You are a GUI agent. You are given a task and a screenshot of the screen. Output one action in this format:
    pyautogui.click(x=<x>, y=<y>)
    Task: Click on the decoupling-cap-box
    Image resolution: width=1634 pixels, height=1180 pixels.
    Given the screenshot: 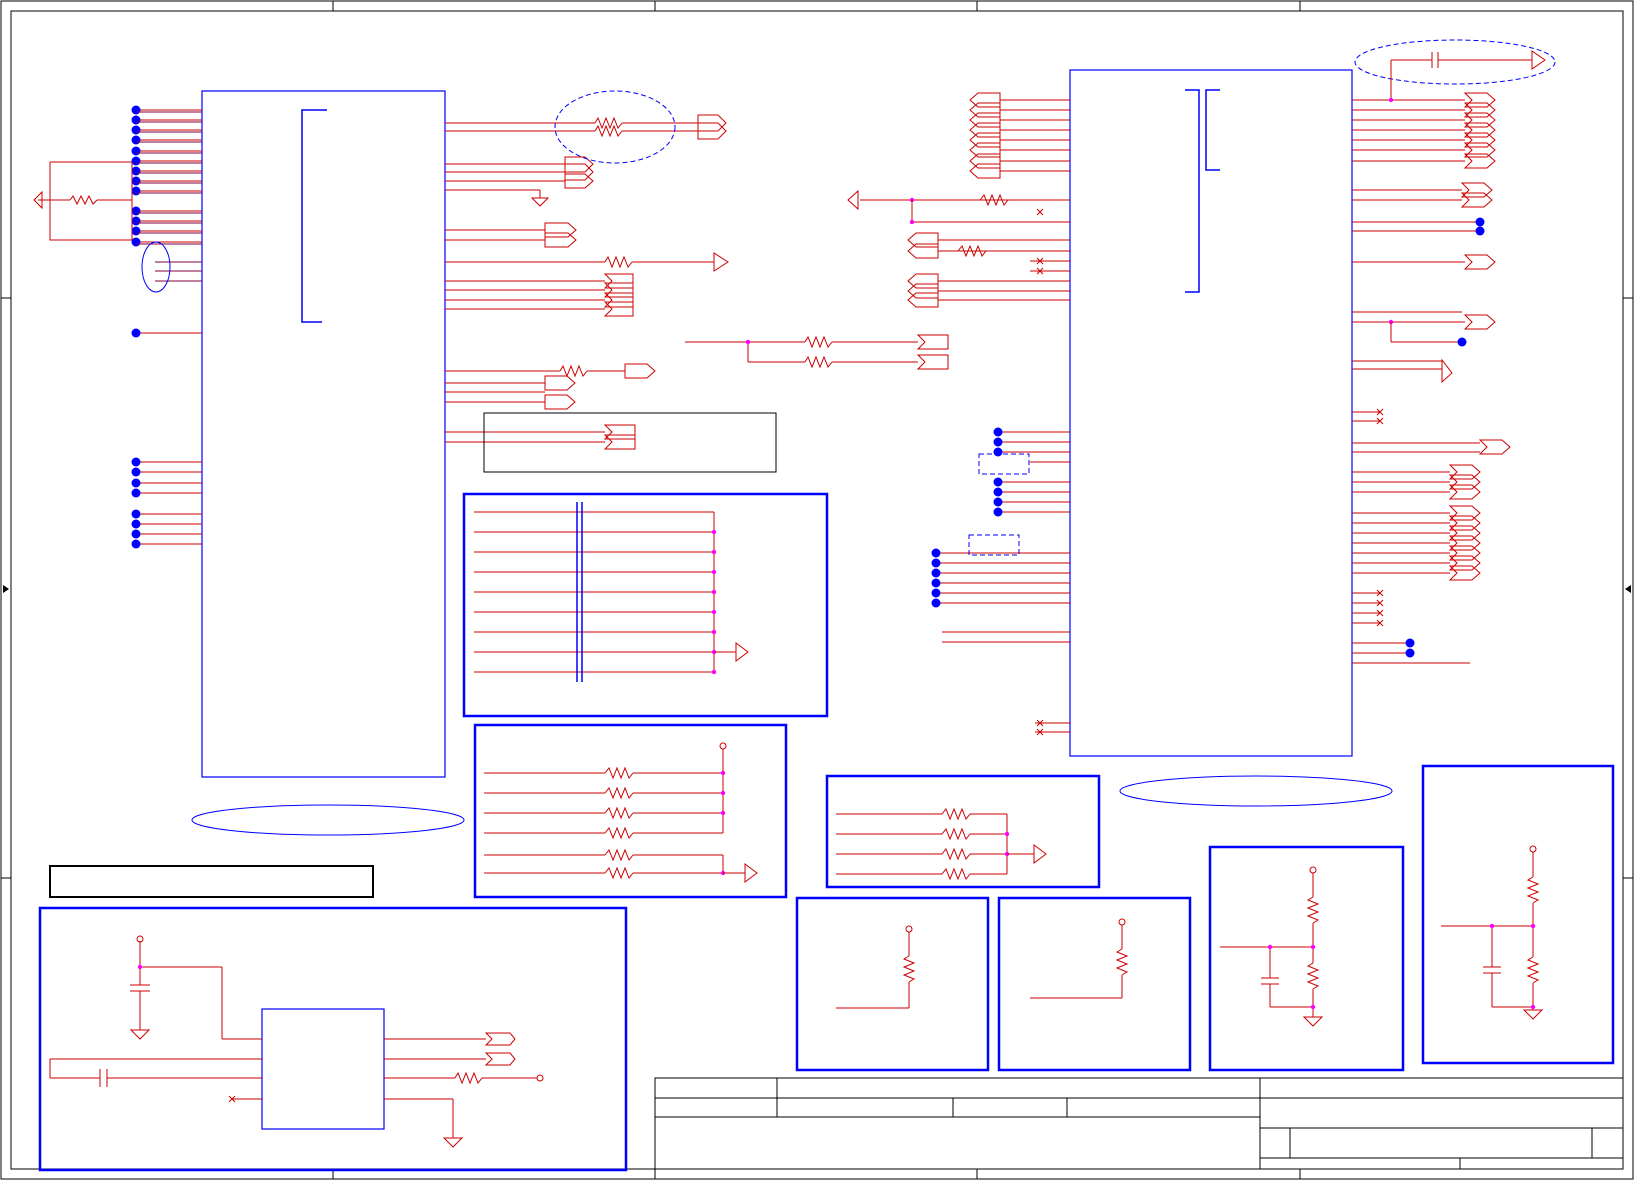 What is the action you would take?
    pyautogui.click(x=645, y=605)
    